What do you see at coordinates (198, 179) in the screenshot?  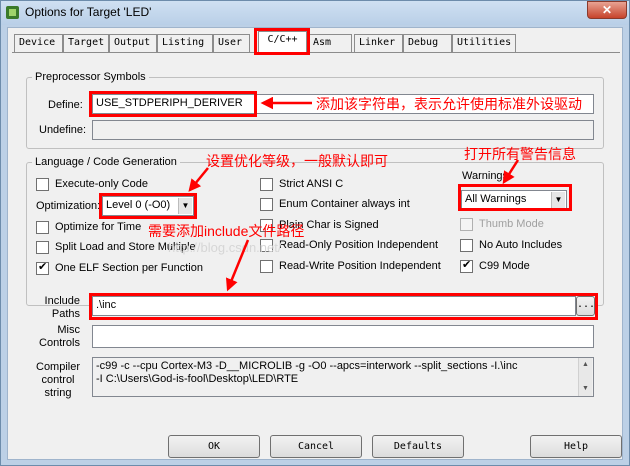 I see `arrow-optimization` at bounding box center [198, 179].